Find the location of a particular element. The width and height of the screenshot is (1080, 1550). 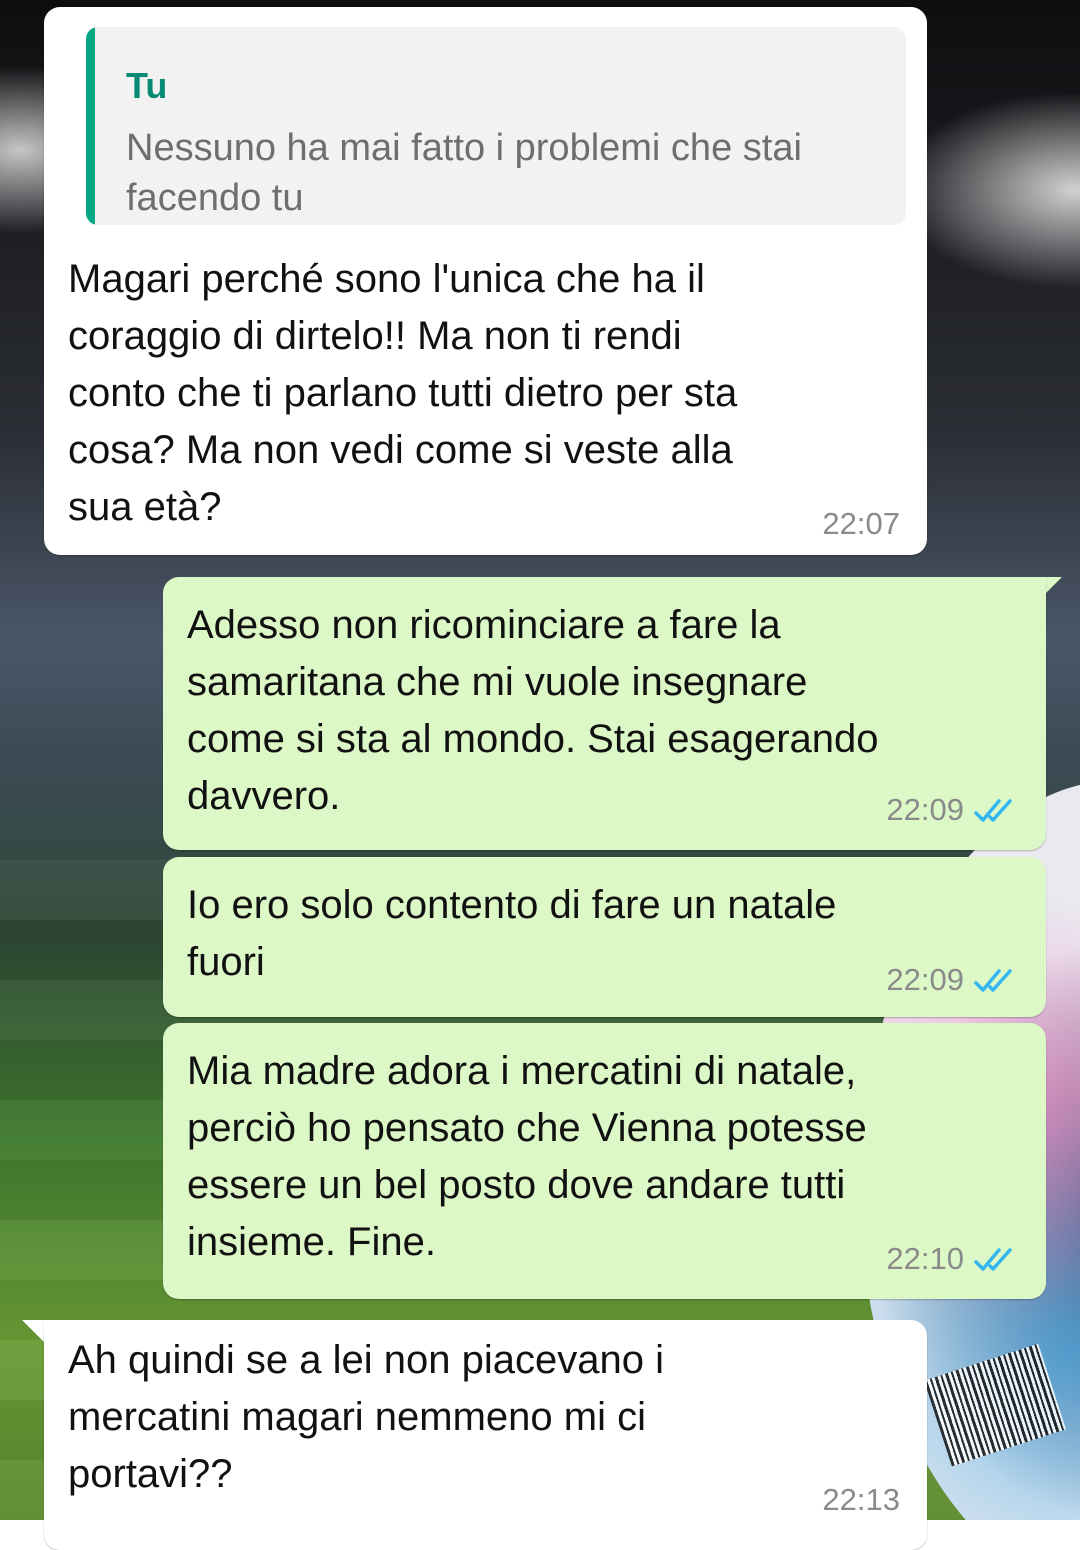

incoming-bubble-tail is located at coordinates (33, 1331).